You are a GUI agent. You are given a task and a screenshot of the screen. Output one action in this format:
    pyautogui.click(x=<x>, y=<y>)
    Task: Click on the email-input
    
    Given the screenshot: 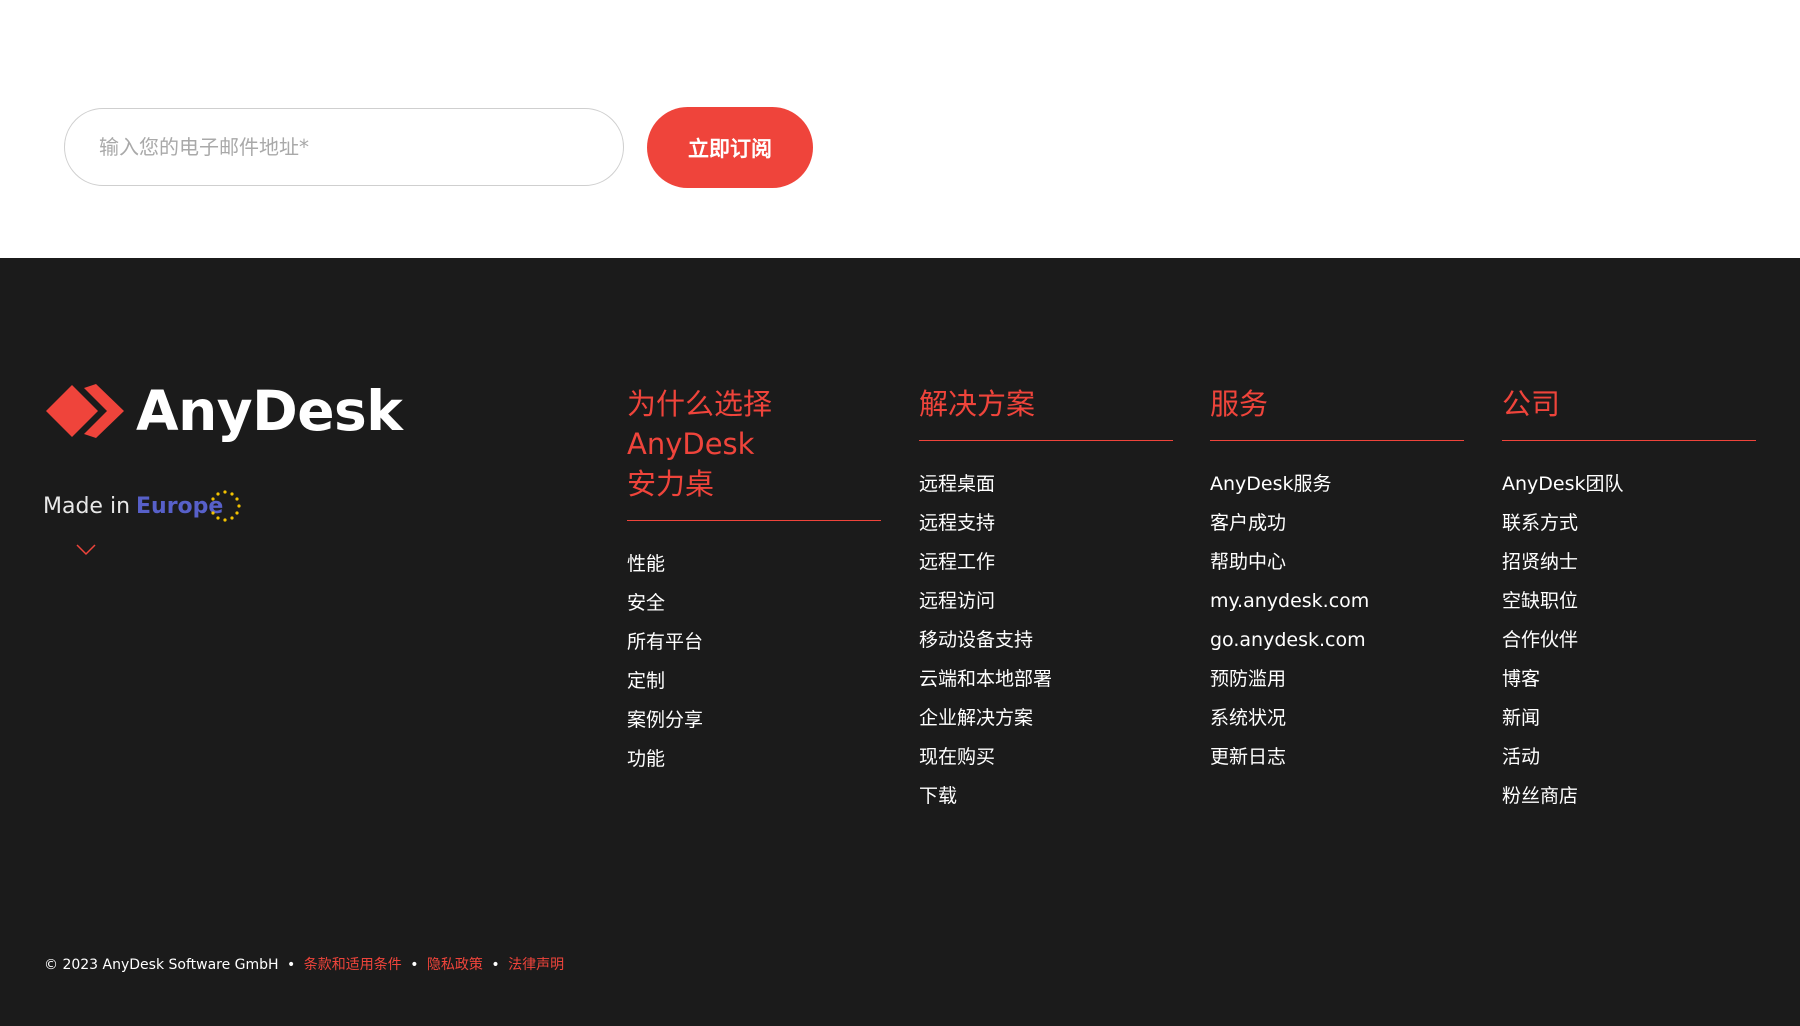 What is the action you would take?
    pyautogui.click(x=344, y=147)
    